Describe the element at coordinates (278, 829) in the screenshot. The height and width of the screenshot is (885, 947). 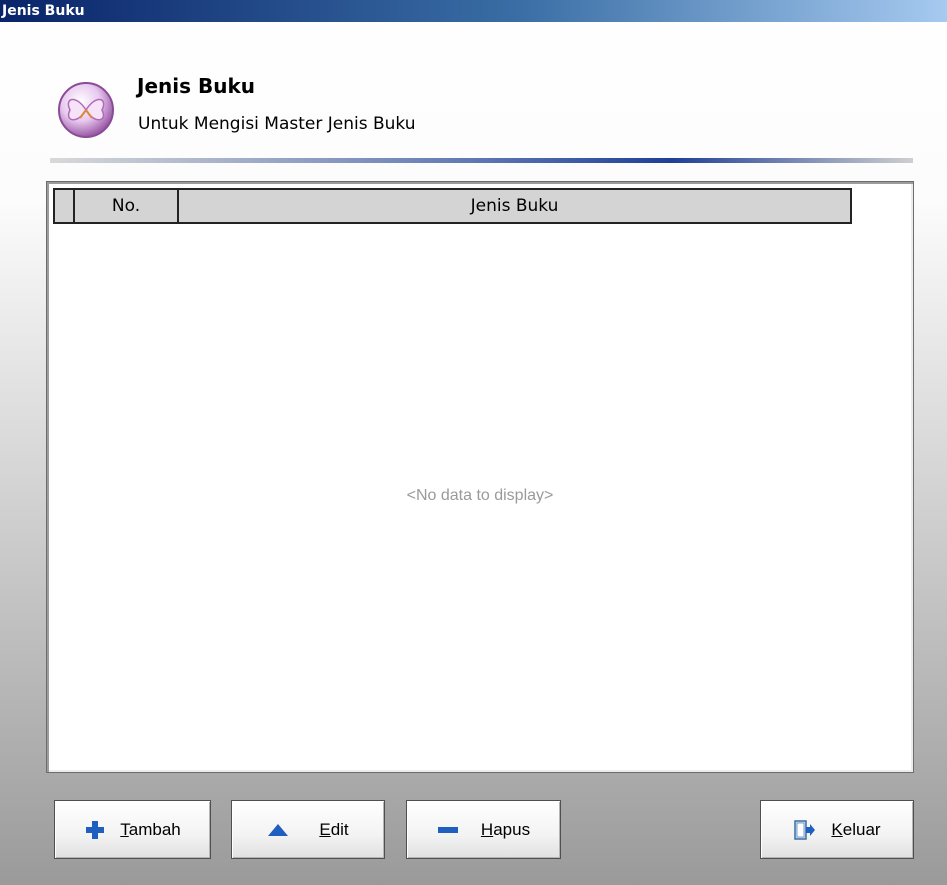
I see `triangle-up-icon` at that location.